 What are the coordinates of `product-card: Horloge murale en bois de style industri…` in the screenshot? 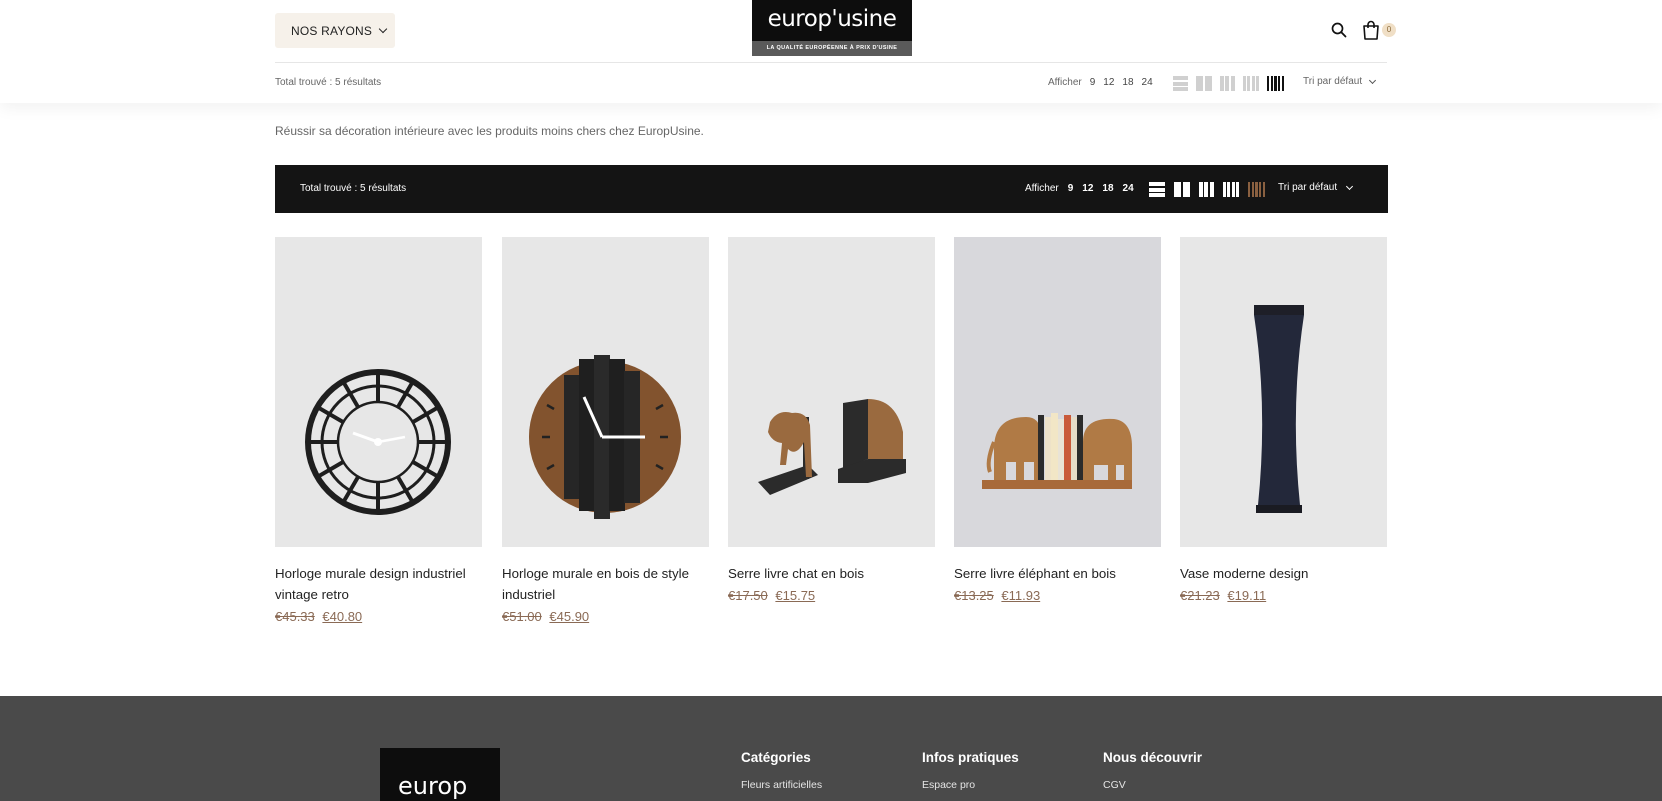 It's located at (605, 430).